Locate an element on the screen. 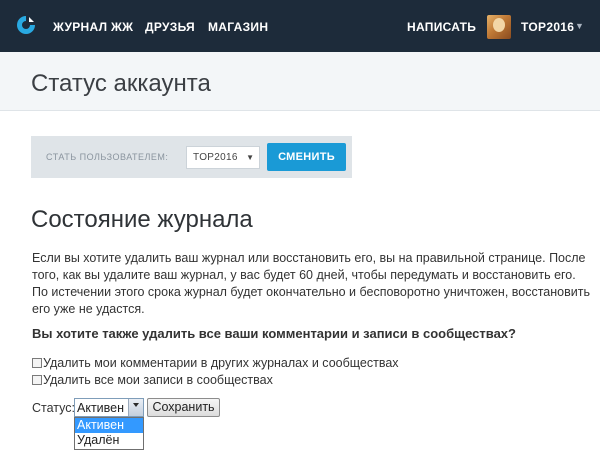 This screenshot has width=600, height=452. username-link: TOP2016 is located at coordinates (547, 27).